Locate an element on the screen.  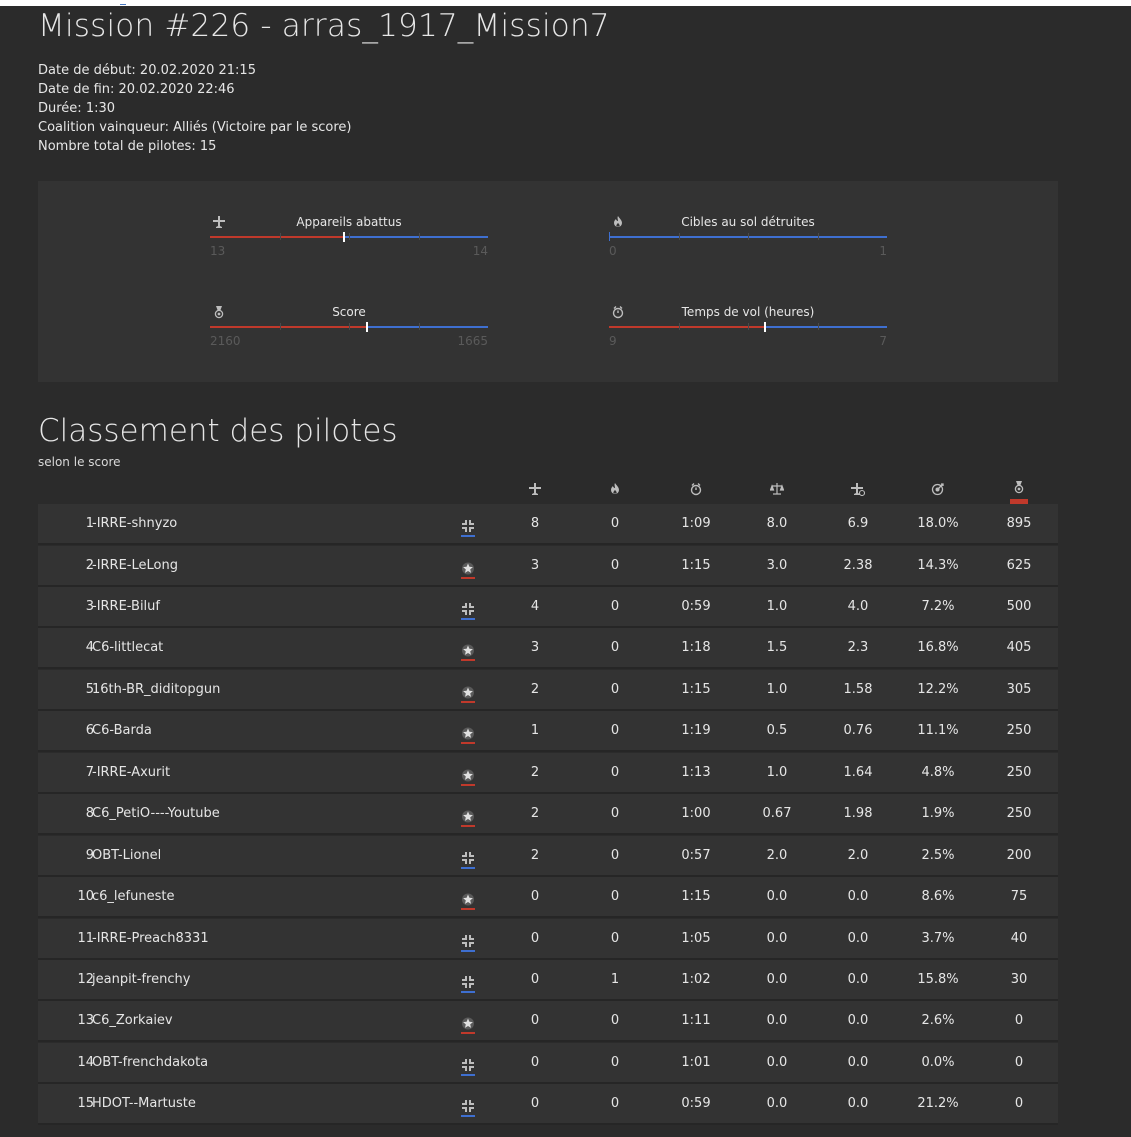
table-row: 1 -IRRE-shnyzo 8 0 1:09 8.0 6.9 18.0% 895 is located at coordinates (548, 524).